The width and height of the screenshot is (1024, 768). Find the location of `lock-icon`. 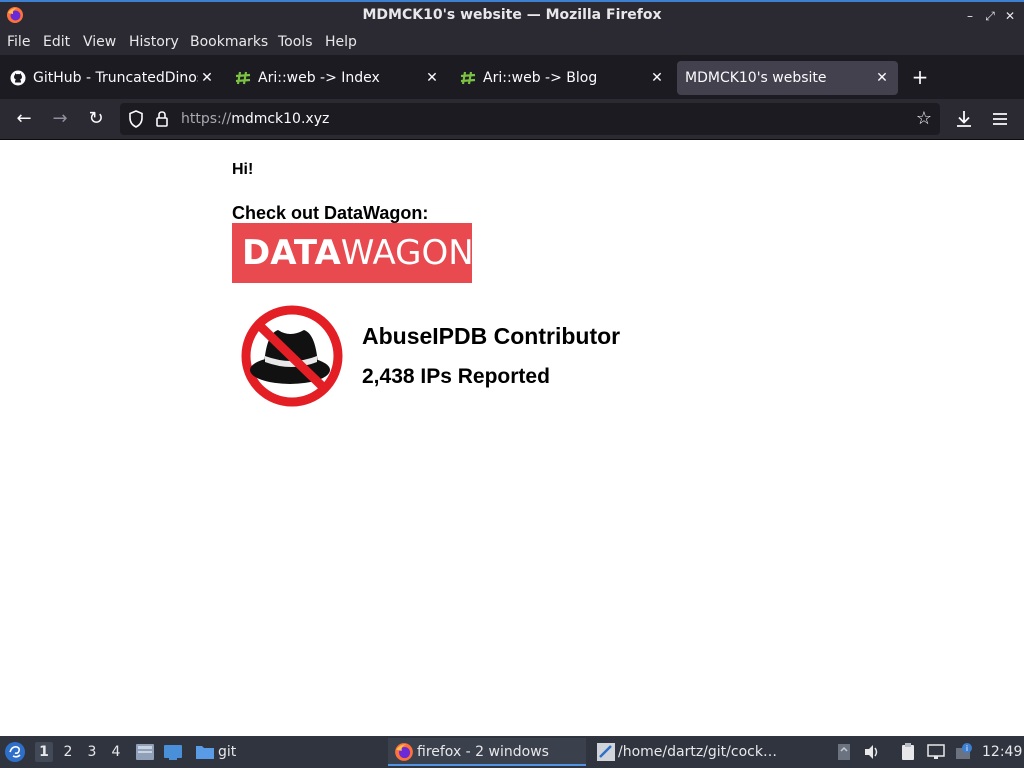

lock-icon is located at coordinates (162, 119).